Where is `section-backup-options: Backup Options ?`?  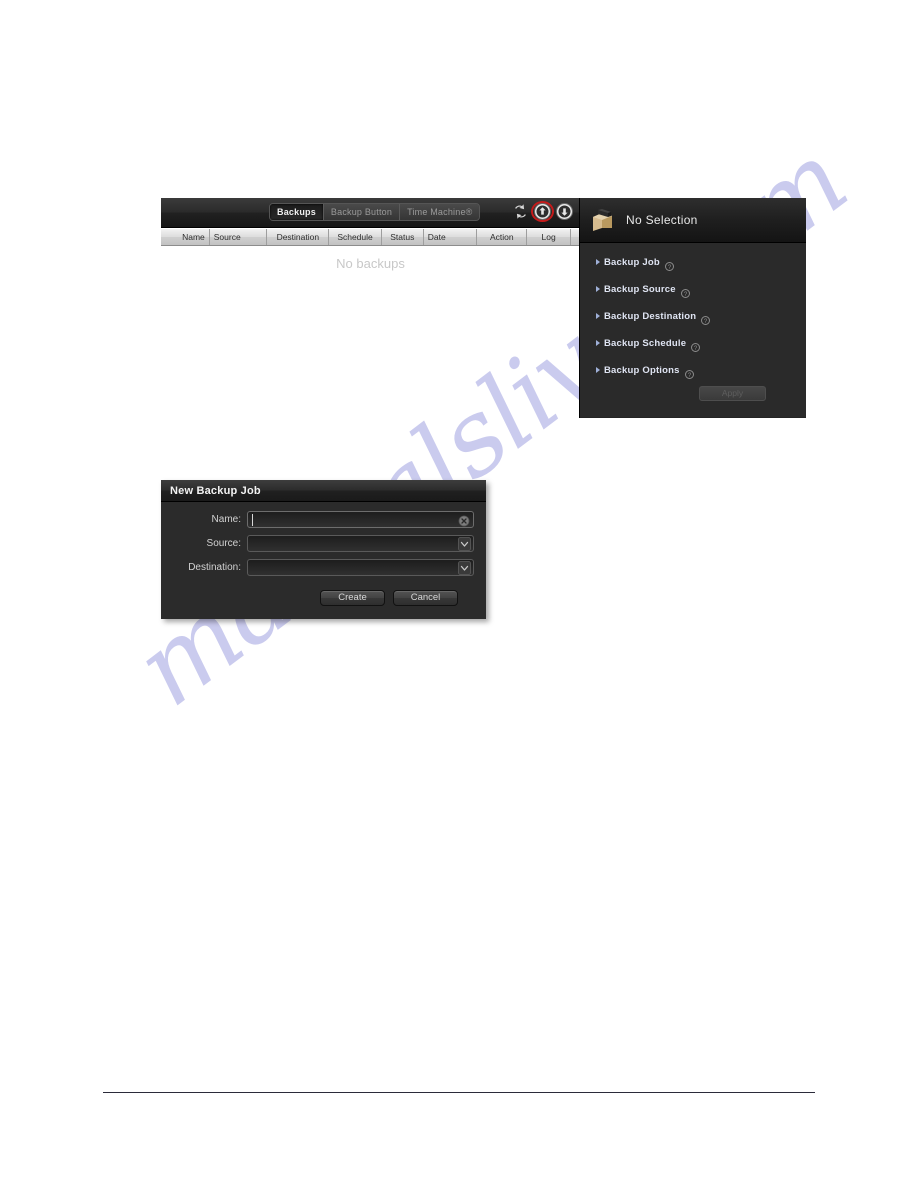
section-backup-options: Backup Options ? is located at coordinates (701, 370).